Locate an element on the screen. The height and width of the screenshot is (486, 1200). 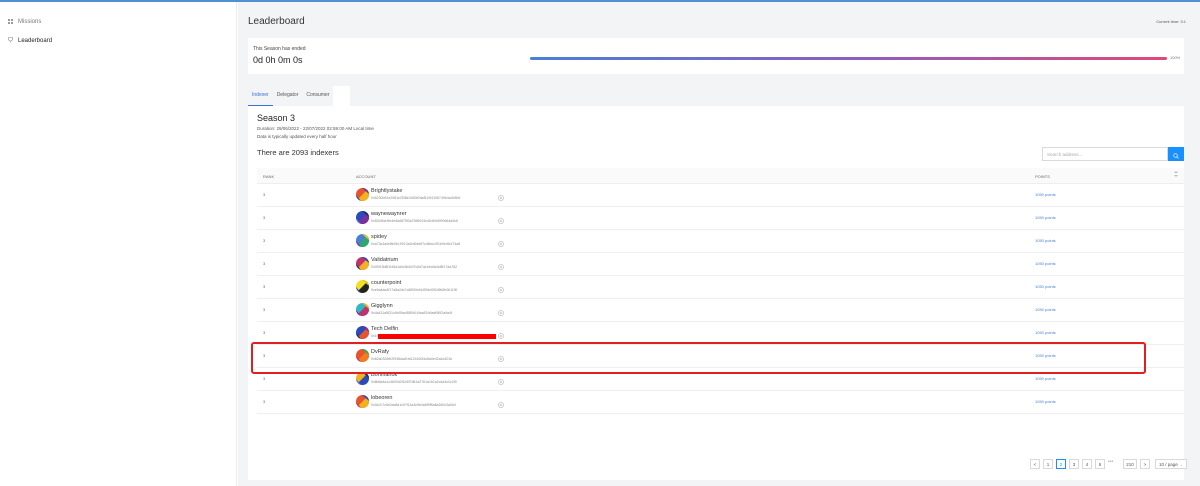
search-icon is located at coordinates (1176, 154).